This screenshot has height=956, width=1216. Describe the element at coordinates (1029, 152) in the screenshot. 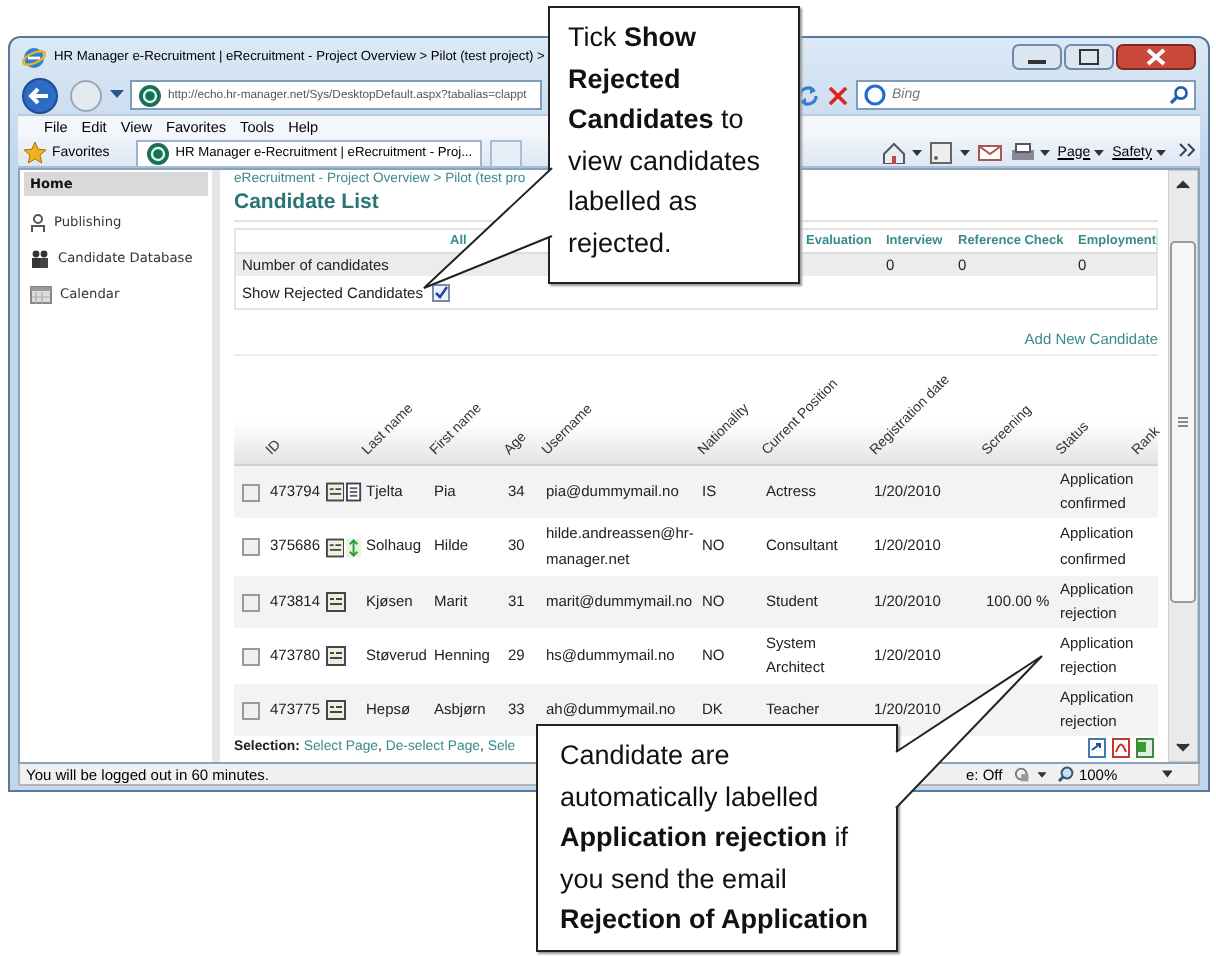

I see `print-icon` at that location.